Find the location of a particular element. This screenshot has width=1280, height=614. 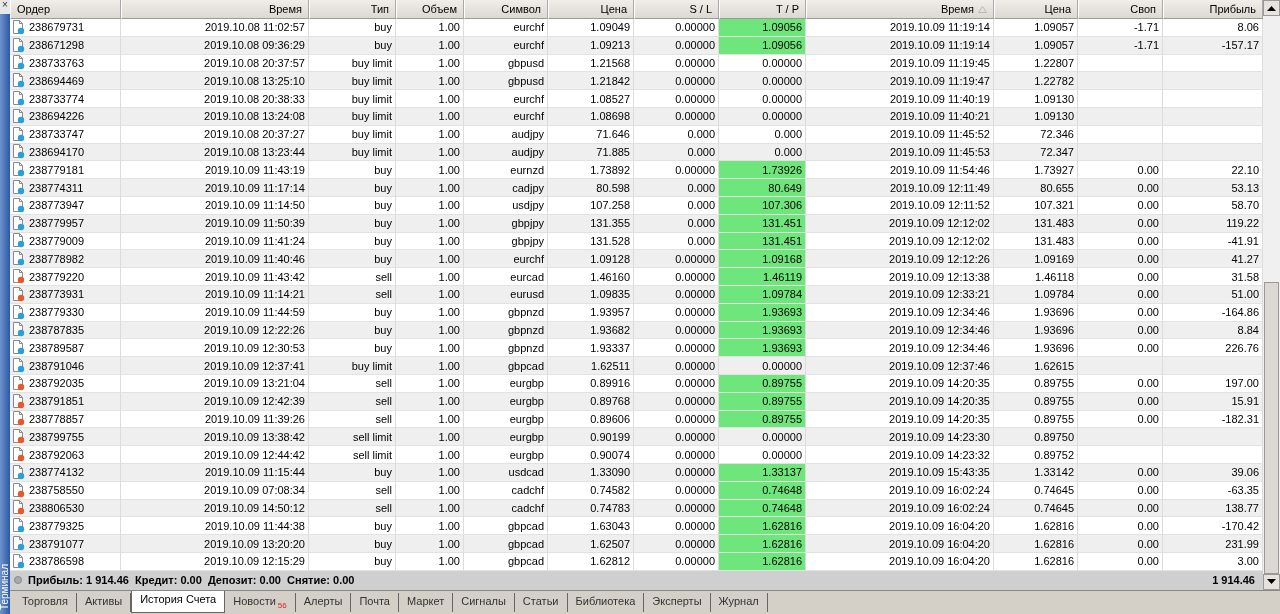

table-cell: 2019.10.09 11:40:19 is located at coordinates (900, 99).